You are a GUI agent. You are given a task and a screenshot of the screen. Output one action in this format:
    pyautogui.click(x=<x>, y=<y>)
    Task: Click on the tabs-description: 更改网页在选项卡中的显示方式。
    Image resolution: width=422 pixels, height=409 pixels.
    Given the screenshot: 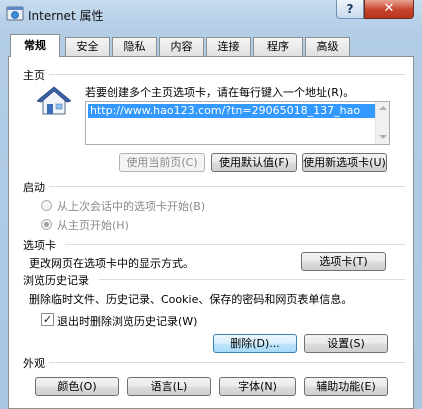 What is the action you would take?
    pyautogui.click(x=111, y=263)
    